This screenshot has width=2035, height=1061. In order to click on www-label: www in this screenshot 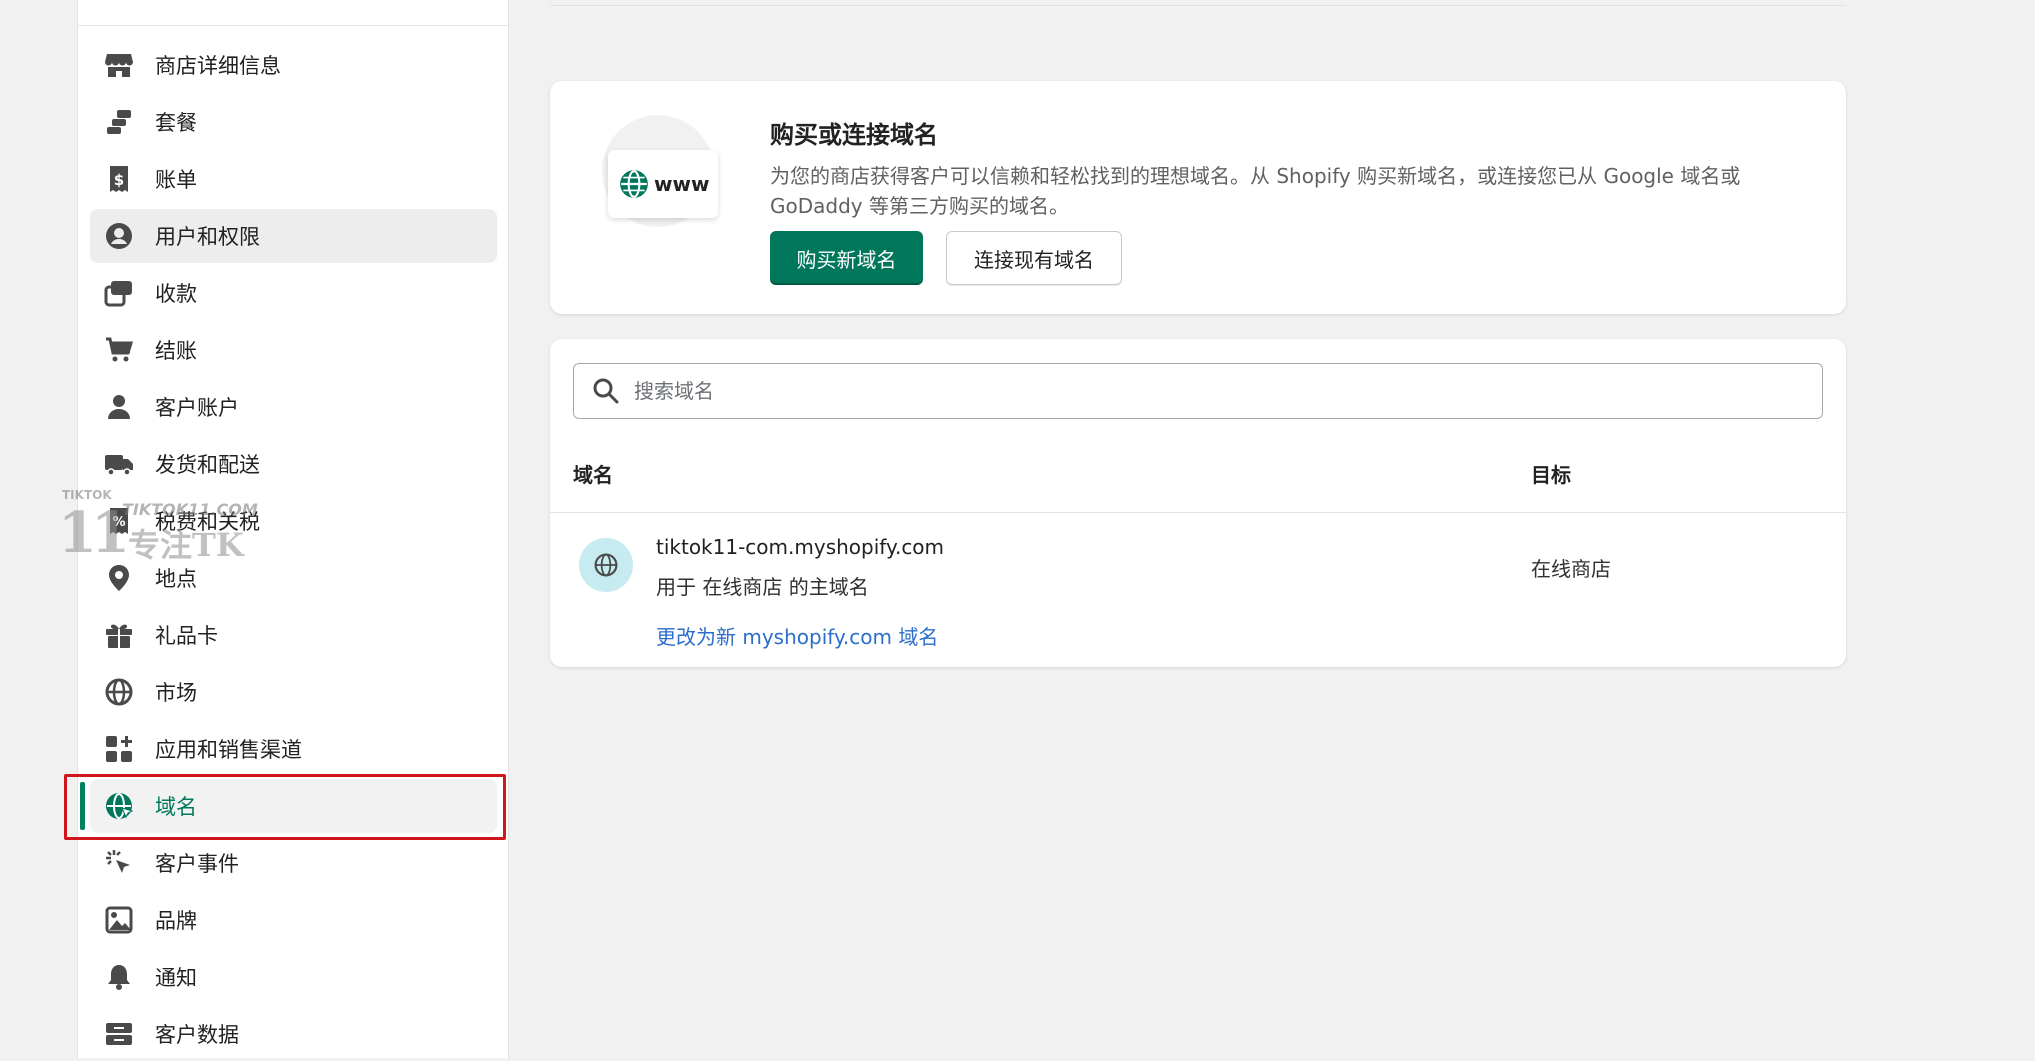, I will do `click(682, 184)`.